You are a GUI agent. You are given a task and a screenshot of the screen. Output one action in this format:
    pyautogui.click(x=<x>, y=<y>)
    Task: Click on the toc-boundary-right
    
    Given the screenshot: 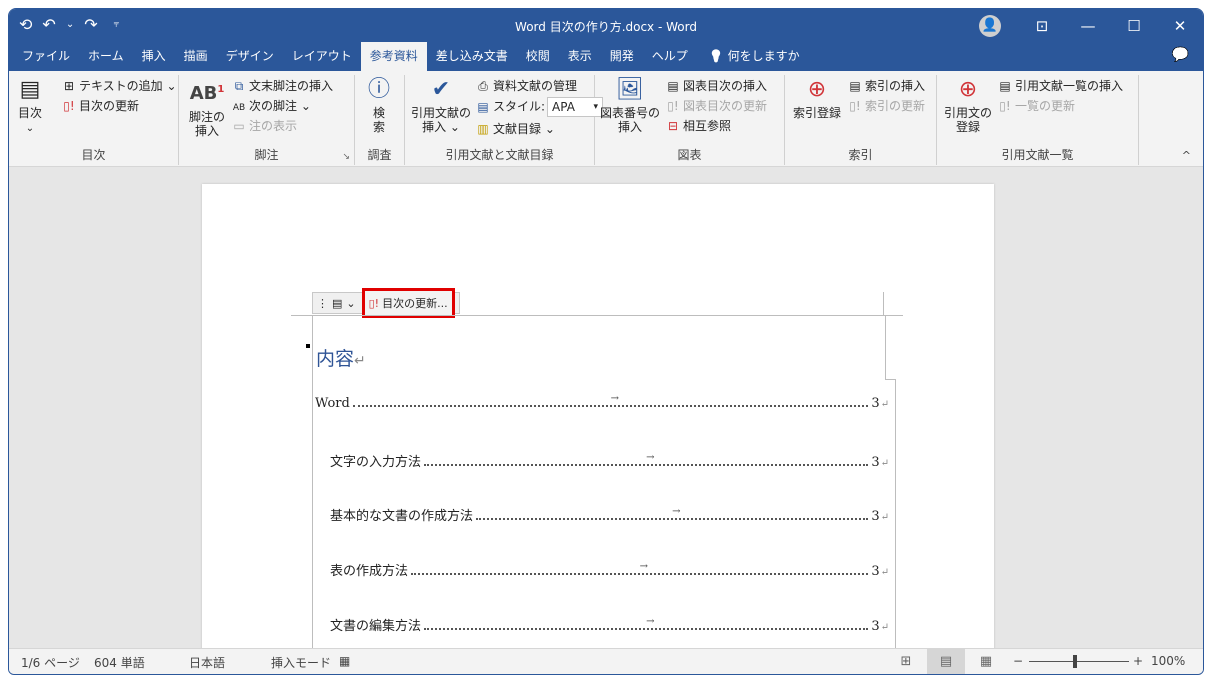 What is the action you would take?
    pyautogui.click(x=895, y=514)
    